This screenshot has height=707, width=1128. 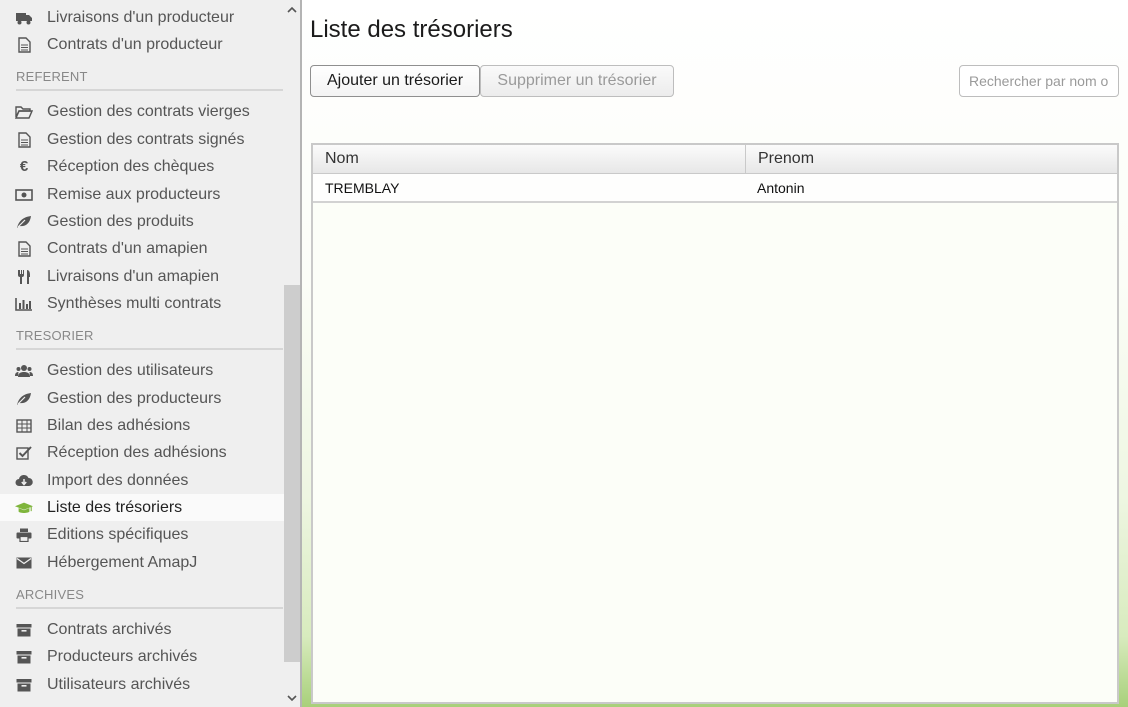 I want to click on envelope-icon, so click(x=24, y=563).